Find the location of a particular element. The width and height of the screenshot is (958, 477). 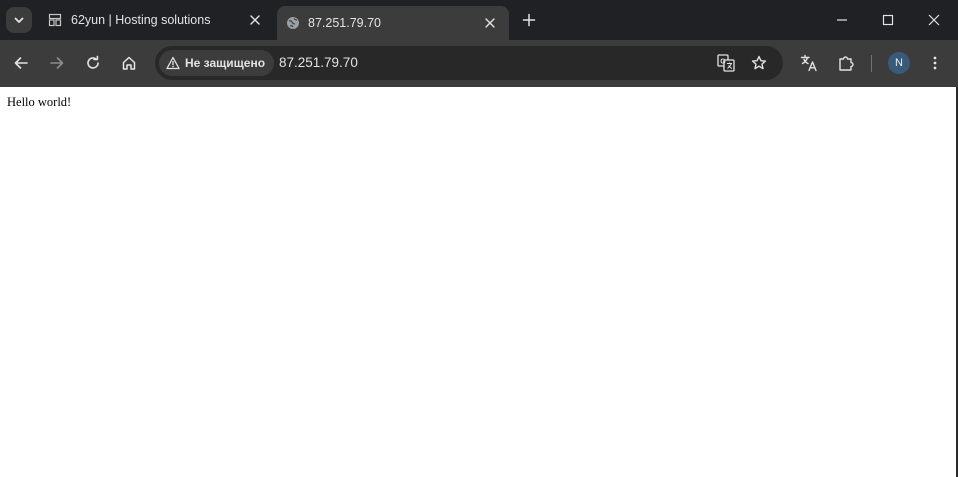

toolbar-divider is located at coordinates (871, 63).